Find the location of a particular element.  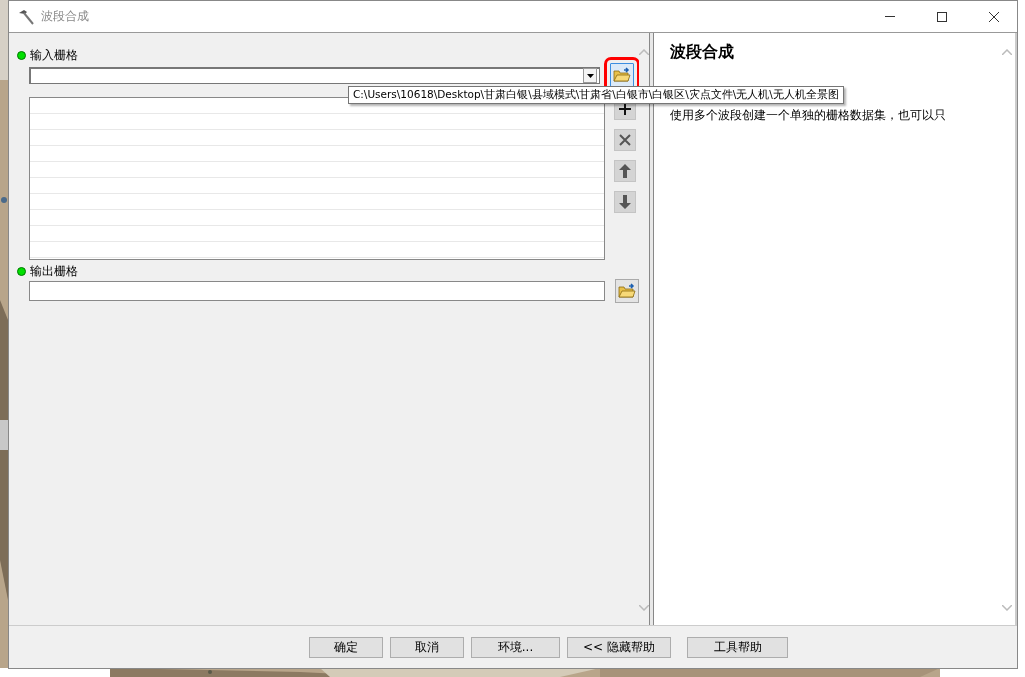

move-down-button is located at coordinates (625, 202).